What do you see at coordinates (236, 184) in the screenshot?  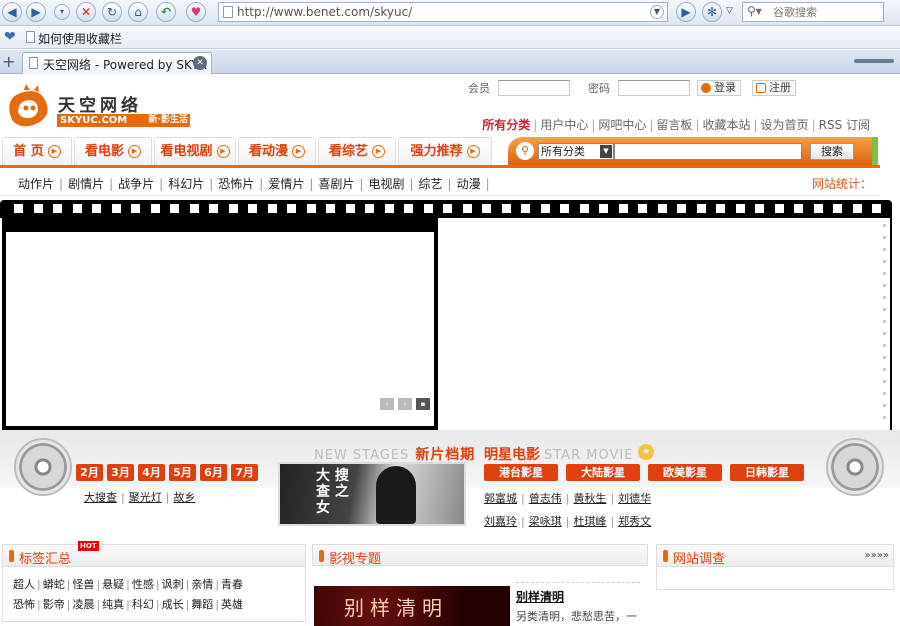 I see `genre-horror: 恐怖片` at bounding box center [236, 184].